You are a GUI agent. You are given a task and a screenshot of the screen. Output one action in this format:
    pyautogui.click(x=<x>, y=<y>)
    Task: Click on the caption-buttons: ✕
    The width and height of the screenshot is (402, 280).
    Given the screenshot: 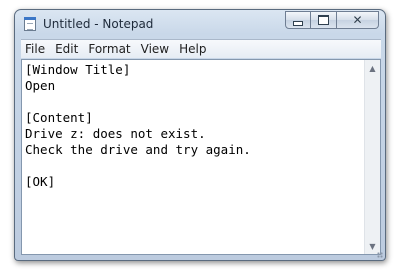 What is the action you would take?
    pyautogui.click(x=332, y=20)
    